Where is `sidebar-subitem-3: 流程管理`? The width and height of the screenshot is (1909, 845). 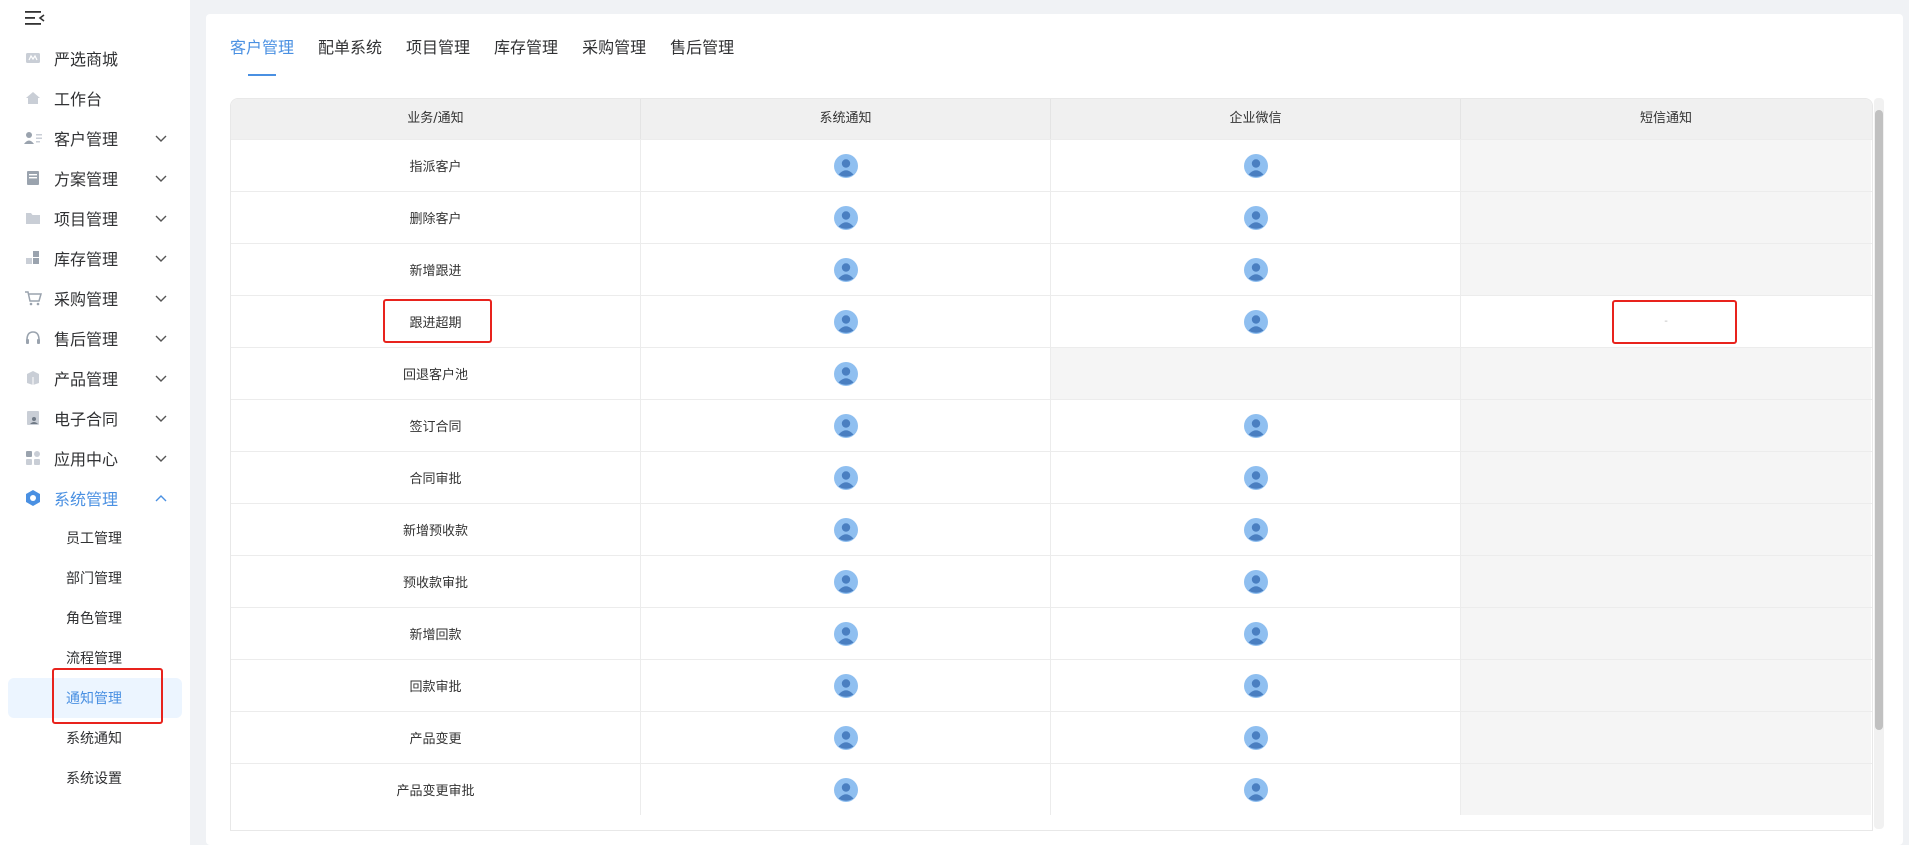
sidebar-subitem-3: 流程管理 is located at coordinates (95, 658).